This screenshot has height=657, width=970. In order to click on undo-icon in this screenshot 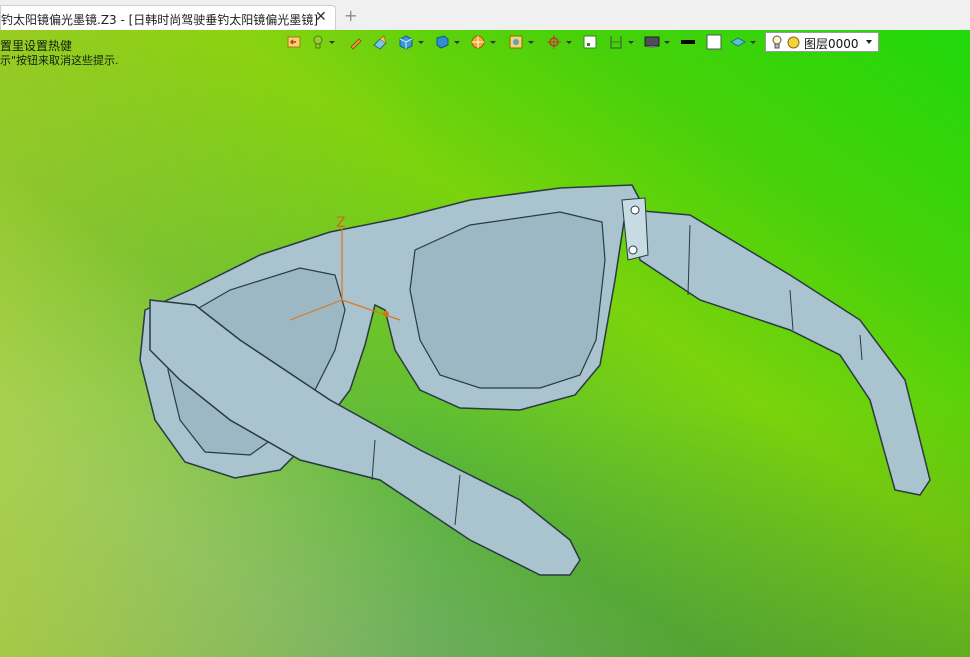, I will do `click(294, 42)`.